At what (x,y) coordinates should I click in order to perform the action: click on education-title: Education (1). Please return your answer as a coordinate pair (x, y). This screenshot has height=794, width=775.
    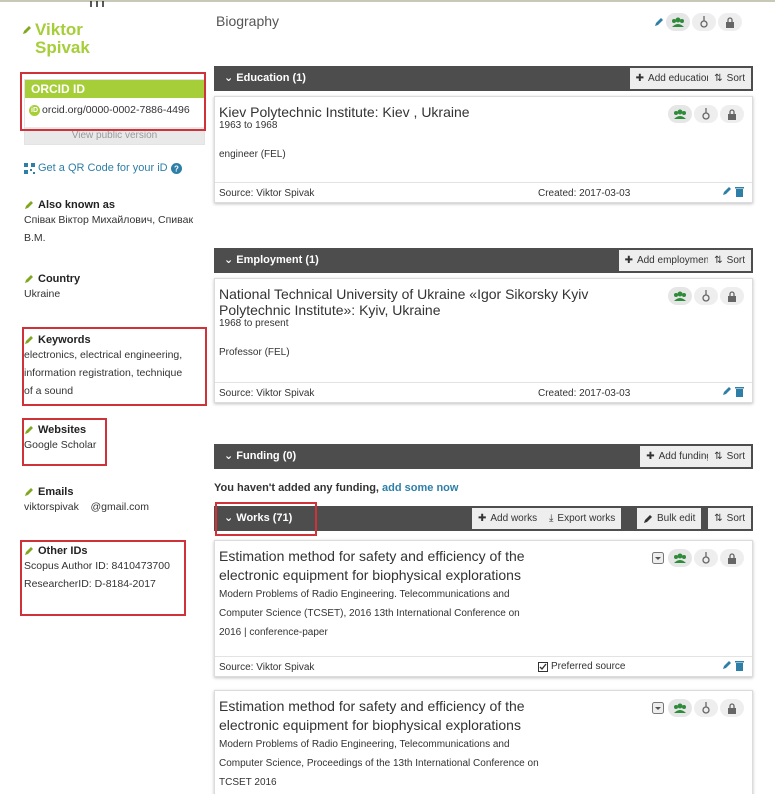
    Looking at the image, I should click on (271, 78).